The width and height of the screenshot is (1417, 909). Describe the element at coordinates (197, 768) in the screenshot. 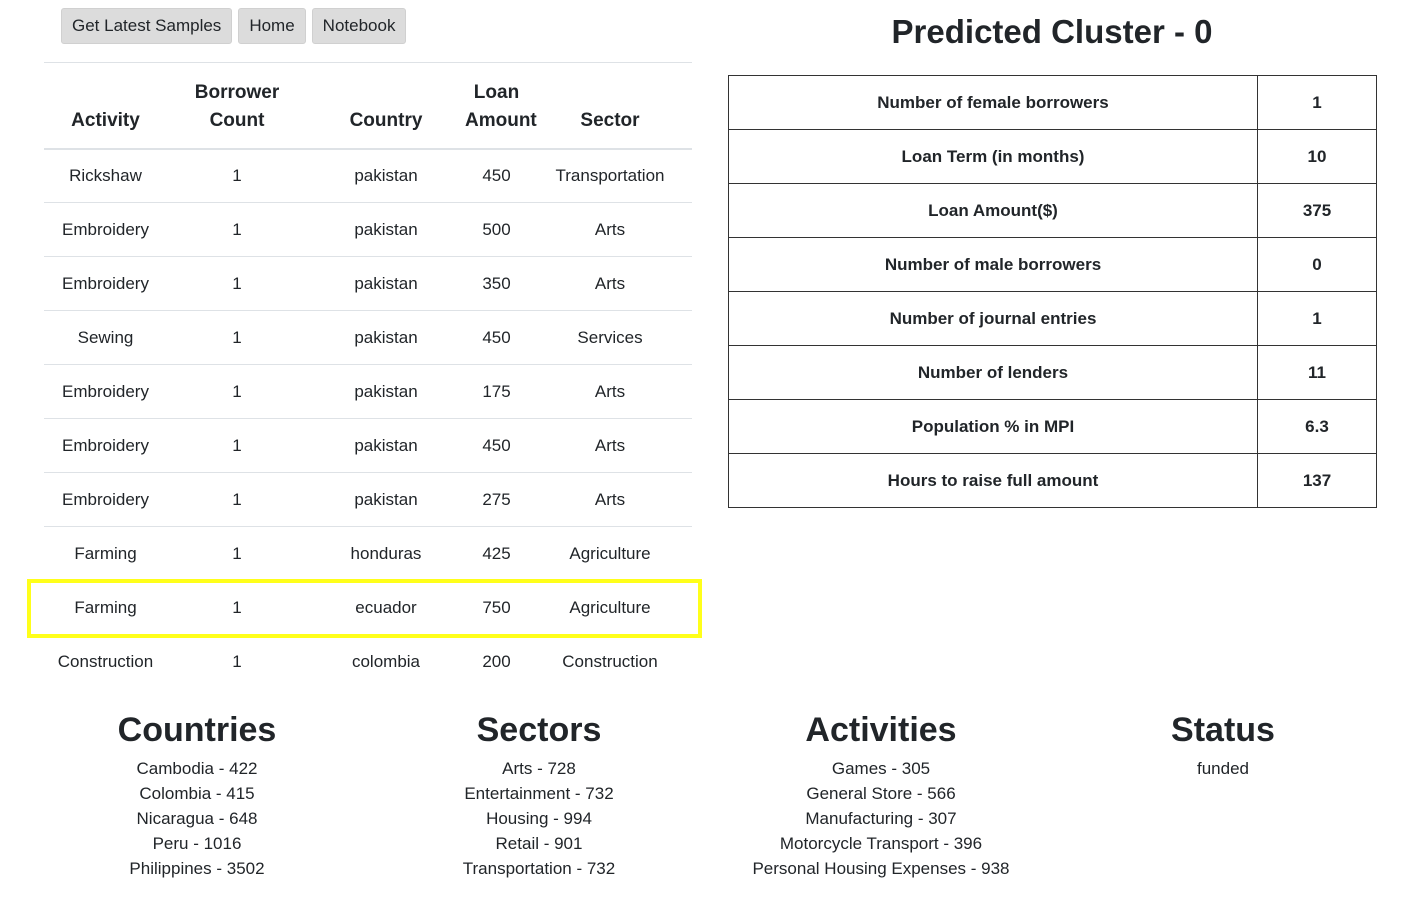

I see `list-item: Cambodia - 422` at that location.